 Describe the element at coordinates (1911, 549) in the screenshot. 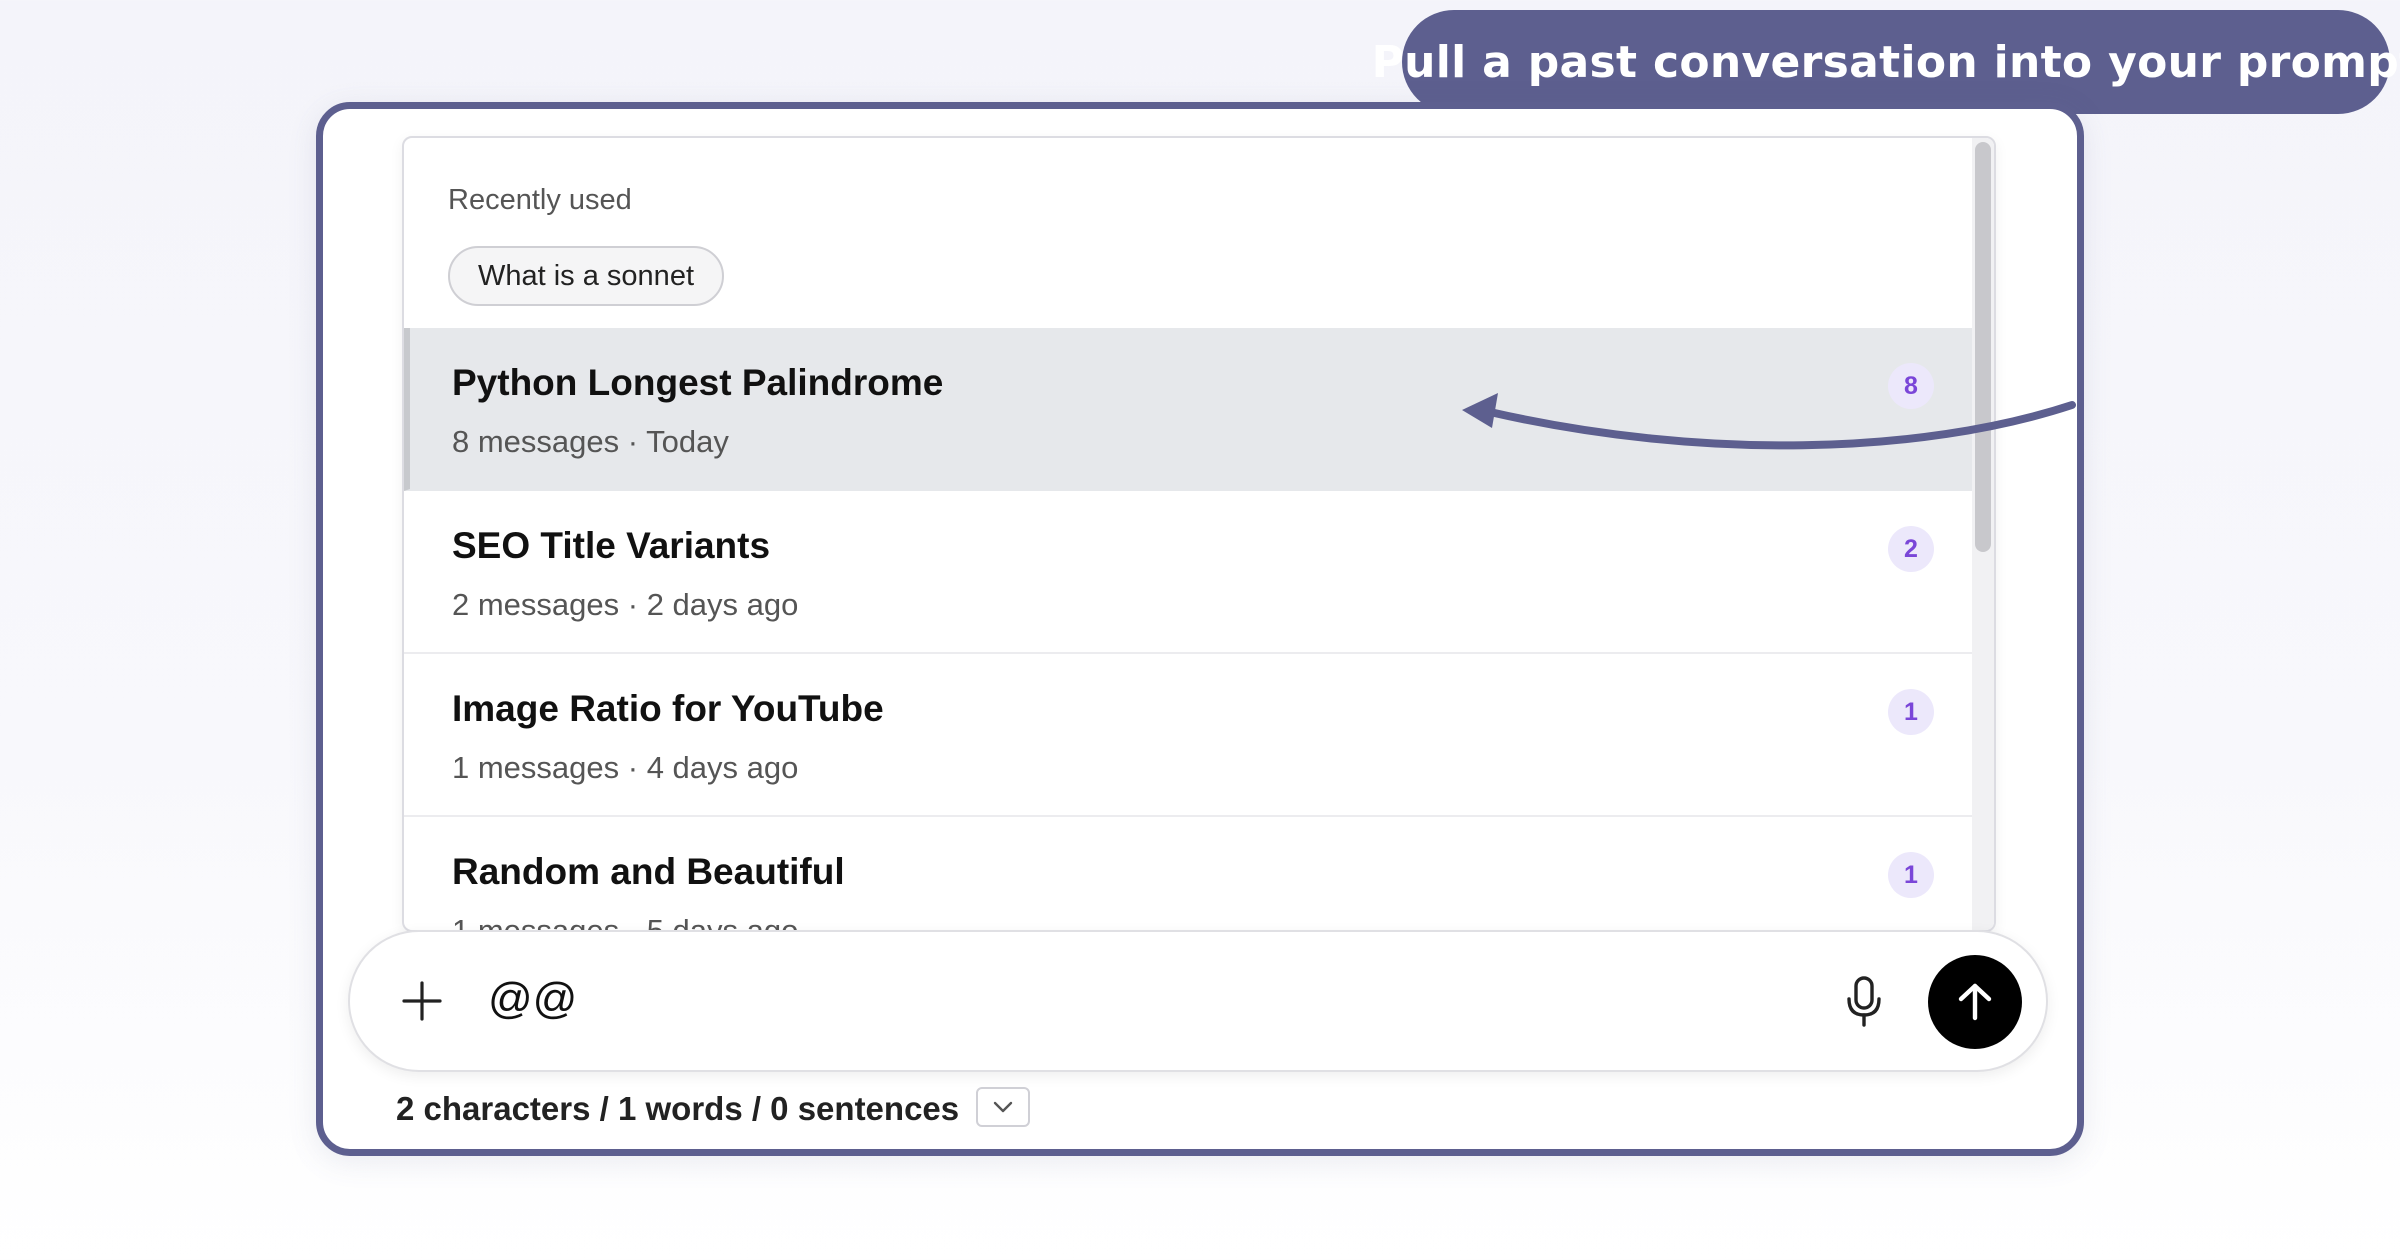

I see `message-count-badge: 2` at that location.